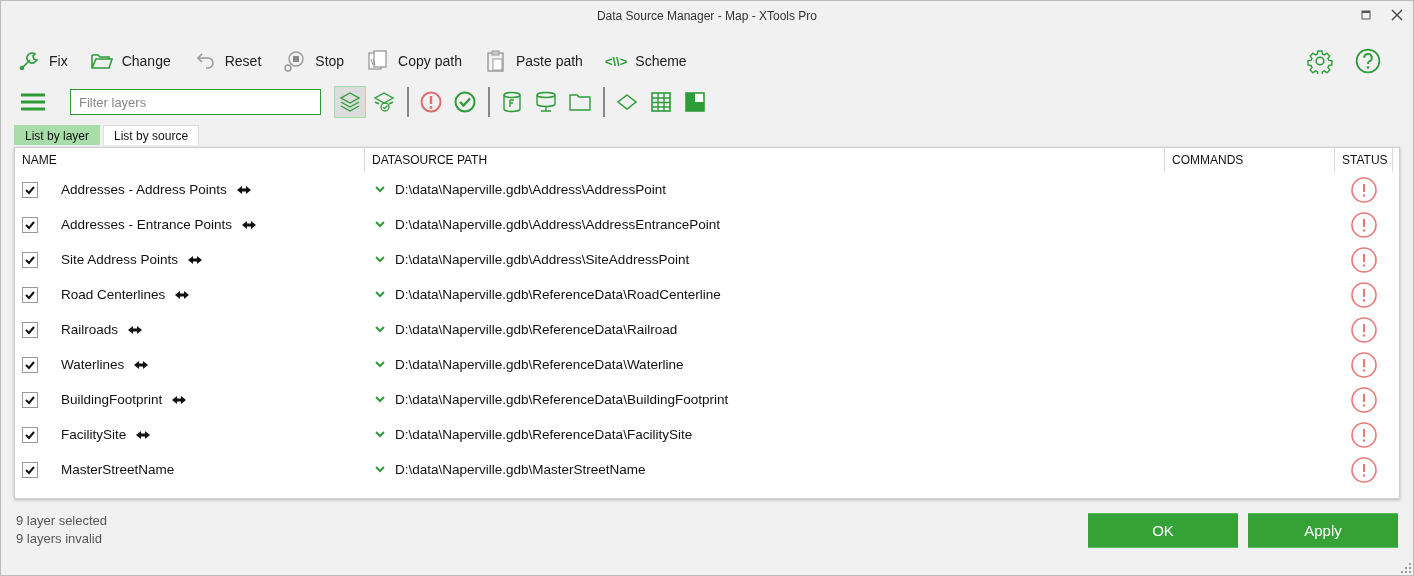  Describe the element at coordinates (384, 102) in the screenshot. I see `layers-check-icon` at that location.